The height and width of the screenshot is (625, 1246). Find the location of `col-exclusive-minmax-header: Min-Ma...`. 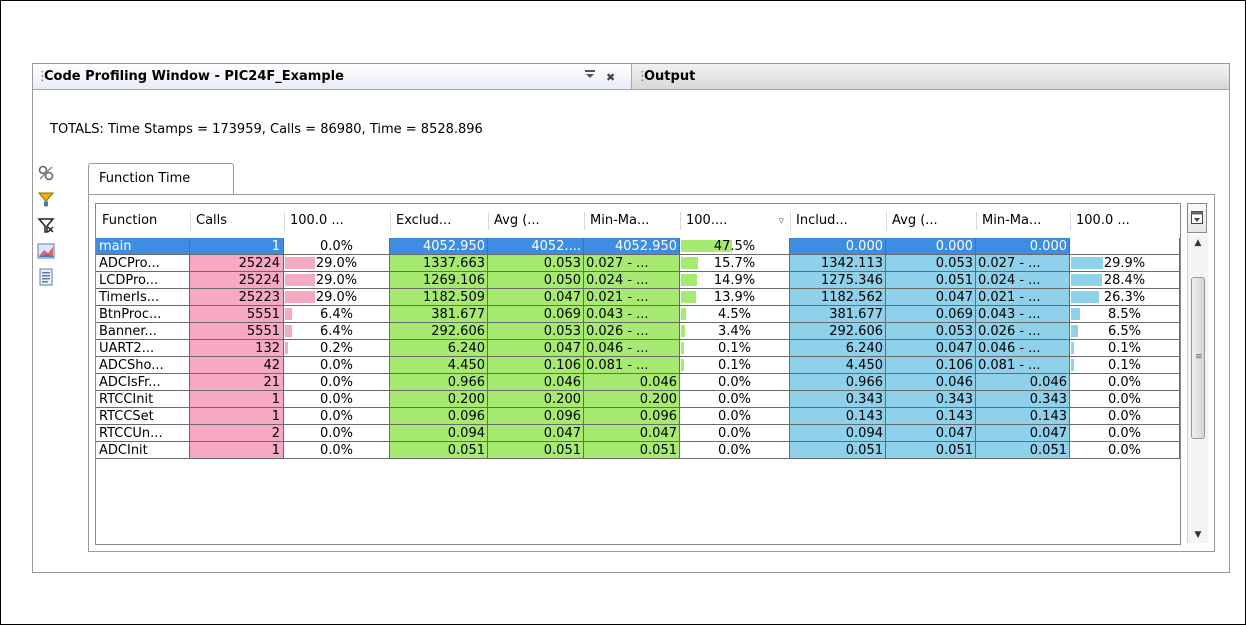

col-exclusive-minmax-header: Min-Ma... is located at coordinates (632, 221).